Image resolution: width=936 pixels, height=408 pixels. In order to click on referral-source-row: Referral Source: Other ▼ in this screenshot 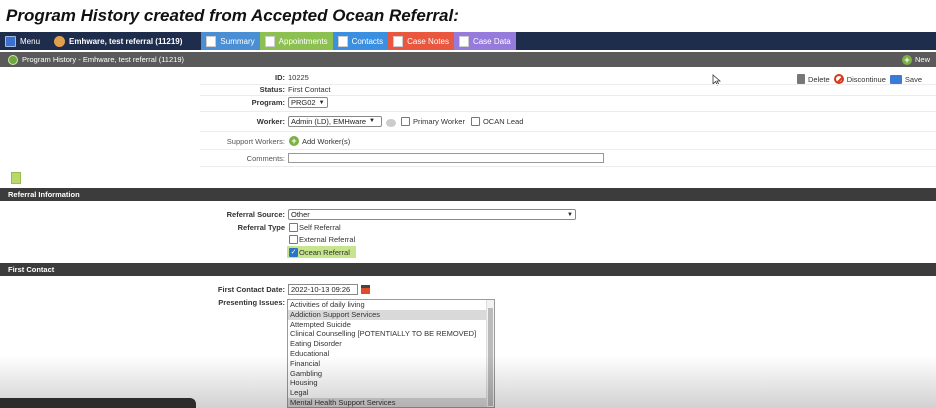, I will do `click(388, 214)`.